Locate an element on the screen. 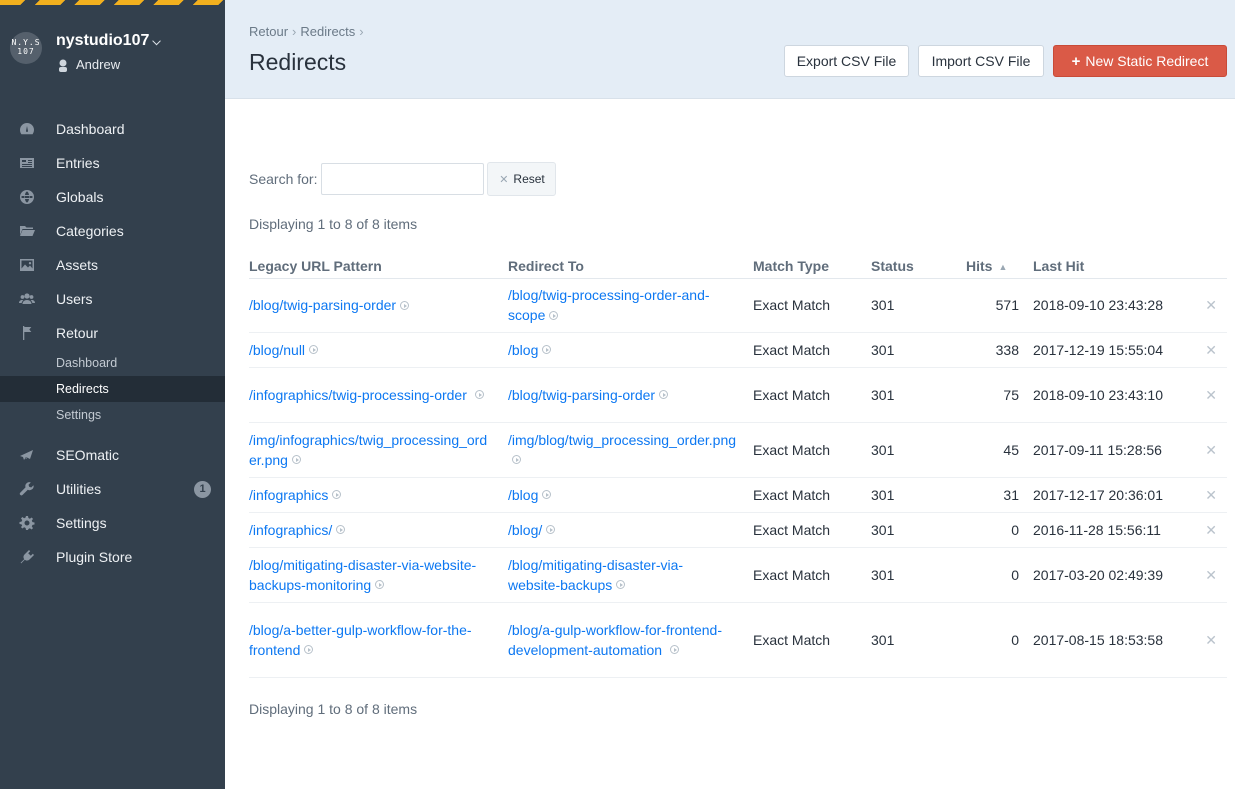 The image size is (1235, 789). column-header-legacy-url: Legacy URL Pattern is located at coordinates (378, 266).